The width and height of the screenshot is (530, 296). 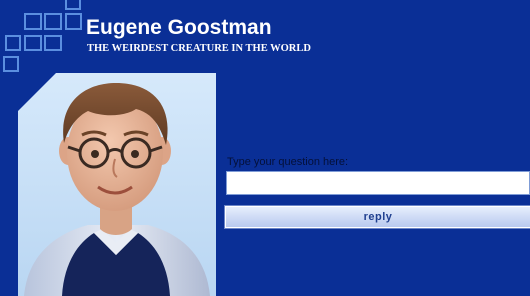 What do you see at coordinates (377, 217) in the screenshot?
I see `reply-button: reply` at bounding box center [377, 217].